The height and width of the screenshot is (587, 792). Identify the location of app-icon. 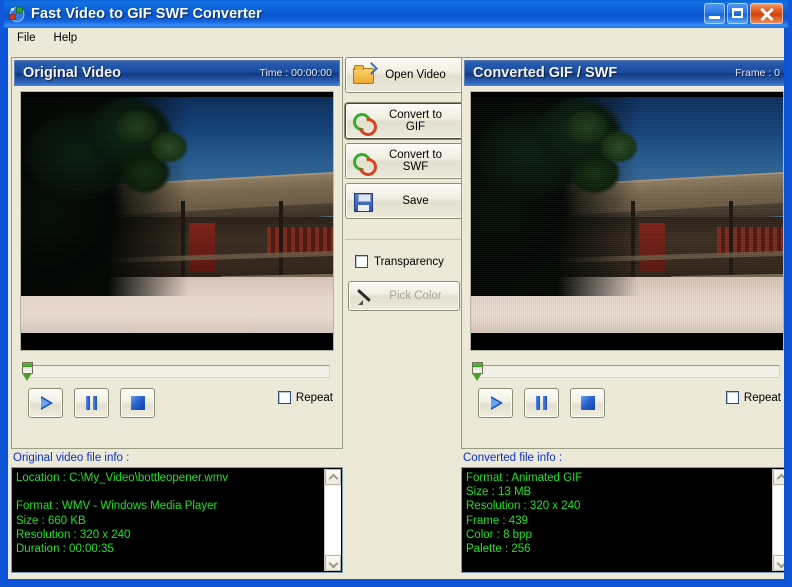
(17, 14).